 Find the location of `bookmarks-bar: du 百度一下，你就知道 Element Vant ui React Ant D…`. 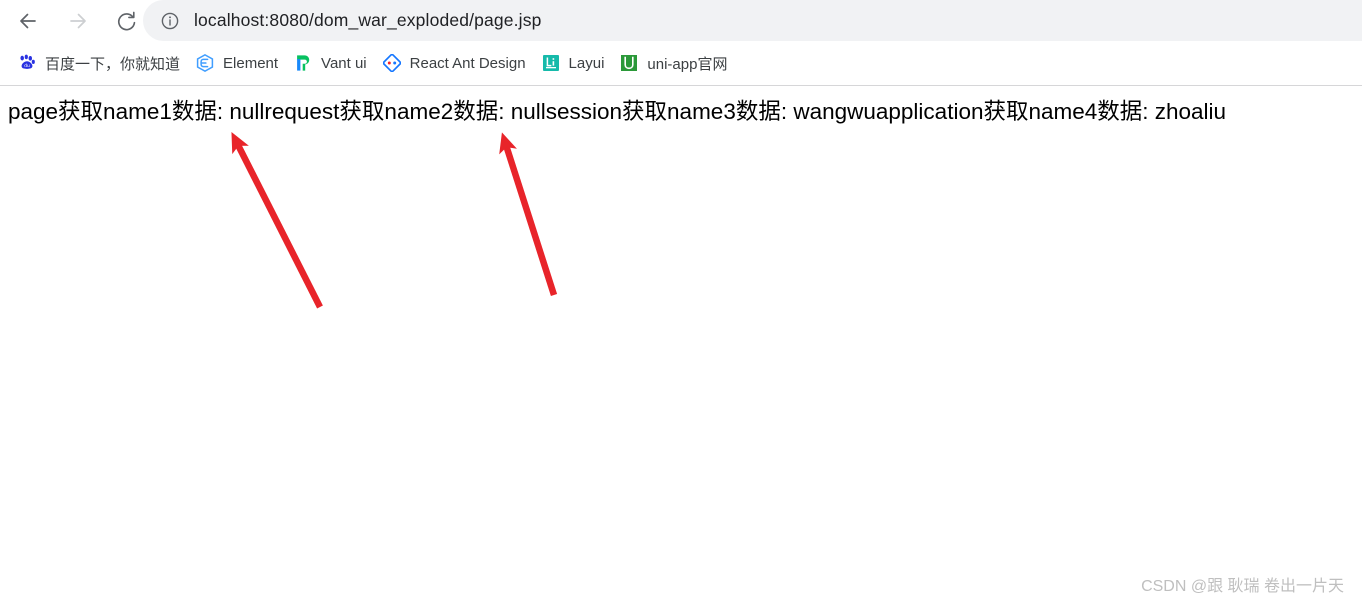

bookmarks-bar: du 百度一下，你就知道 Element Vant ui React Ant D… is located at coordinates (681, 63).